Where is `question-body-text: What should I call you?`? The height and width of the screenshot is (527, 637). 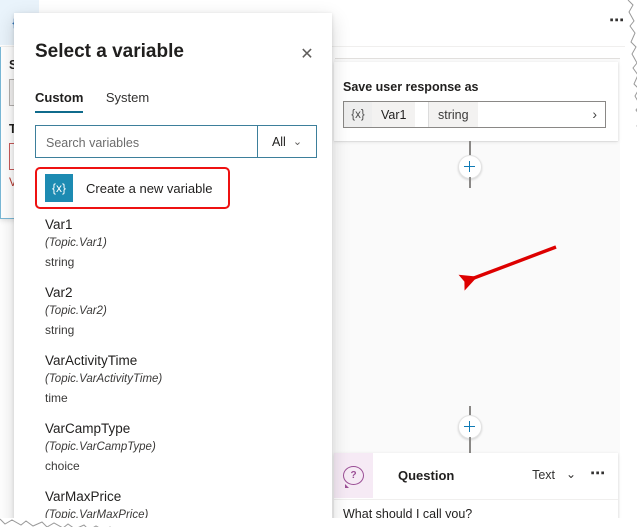
question-body-text: What should I call you? is located at coordinates (408, 514).